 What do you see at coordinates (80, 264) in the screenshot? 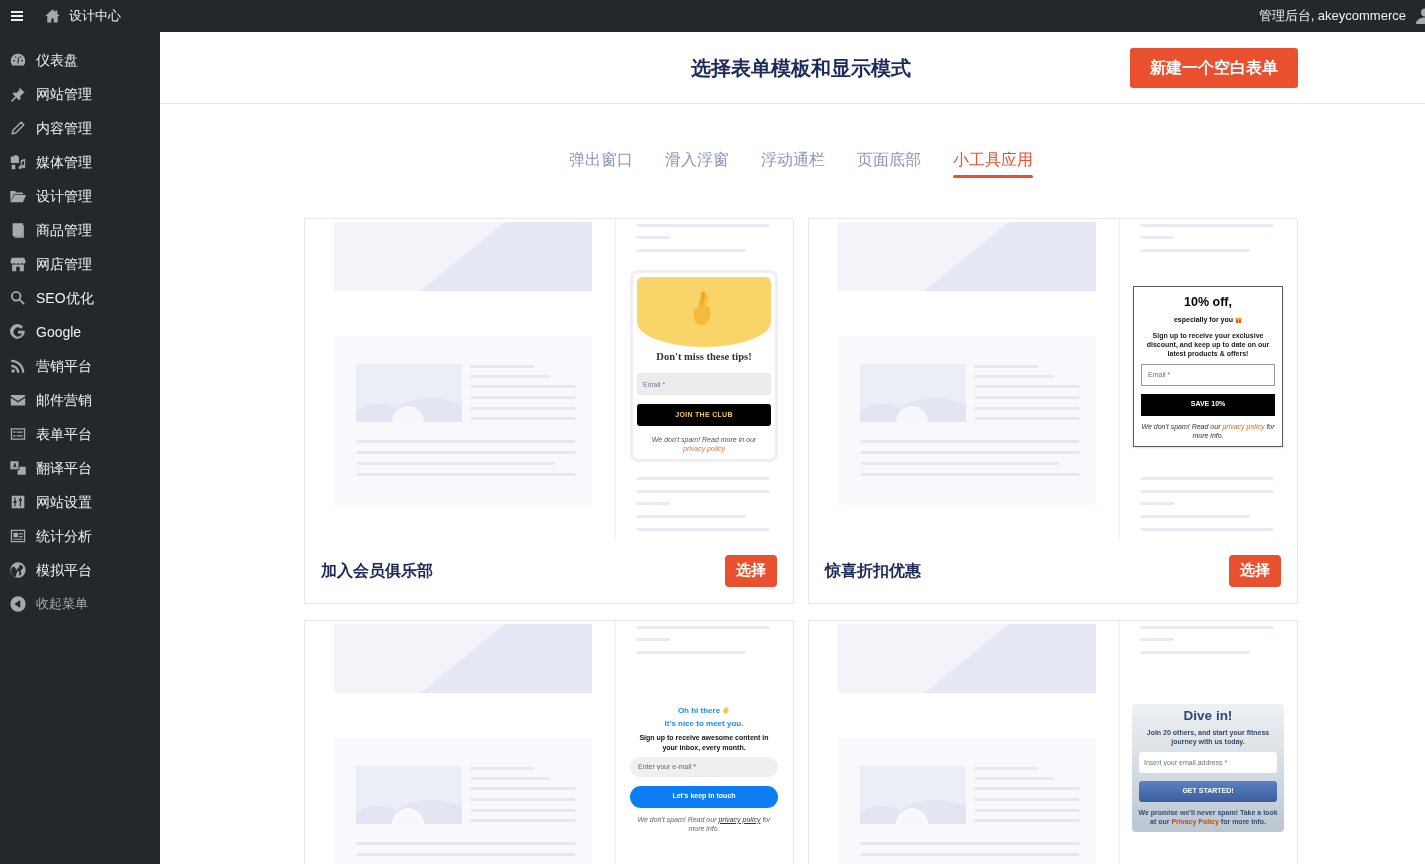
I see `sidebar-item: 网店管理` at bounding box center [80, 264].